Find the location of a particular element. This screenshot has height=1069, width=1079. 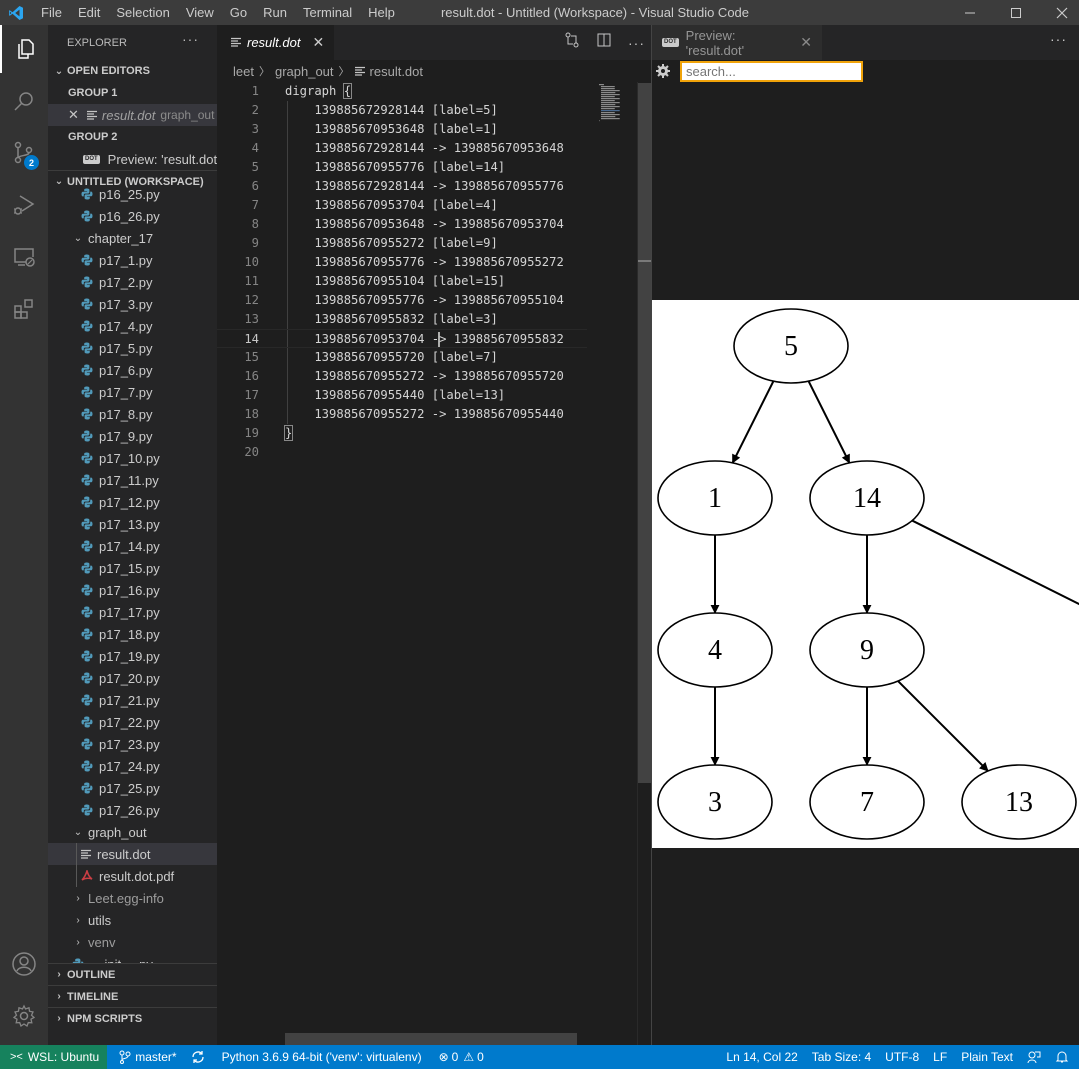

file-item: p17_26.py is located at coordinates (132, 810).